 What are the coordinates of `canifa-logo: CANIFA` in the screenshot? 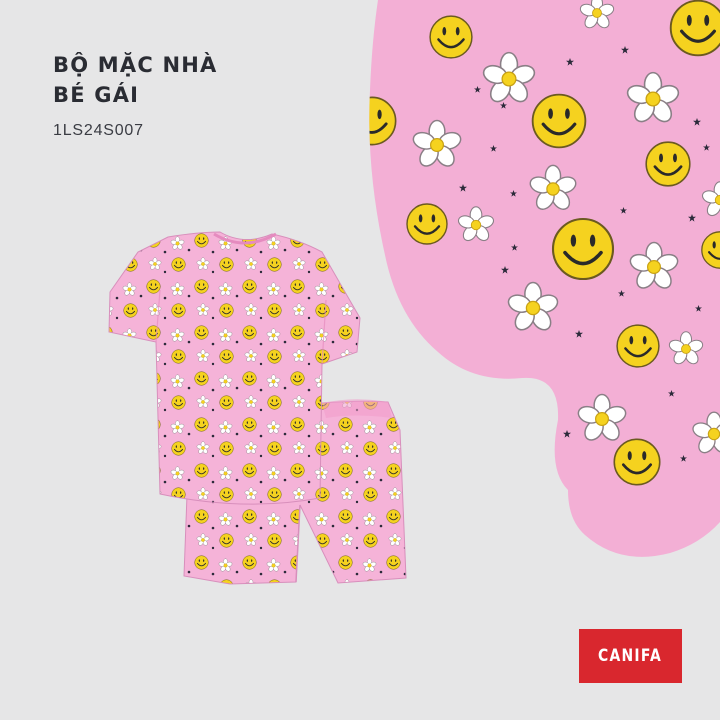 It's located at (630, 656).